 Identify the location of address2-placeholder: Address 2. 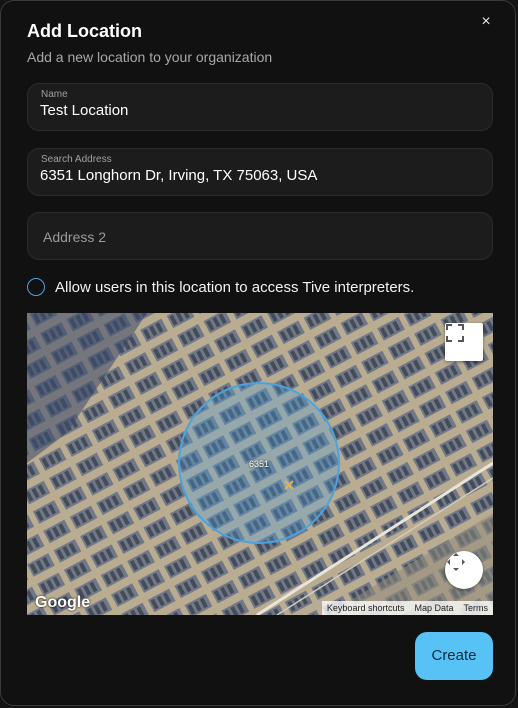
(75, 237).